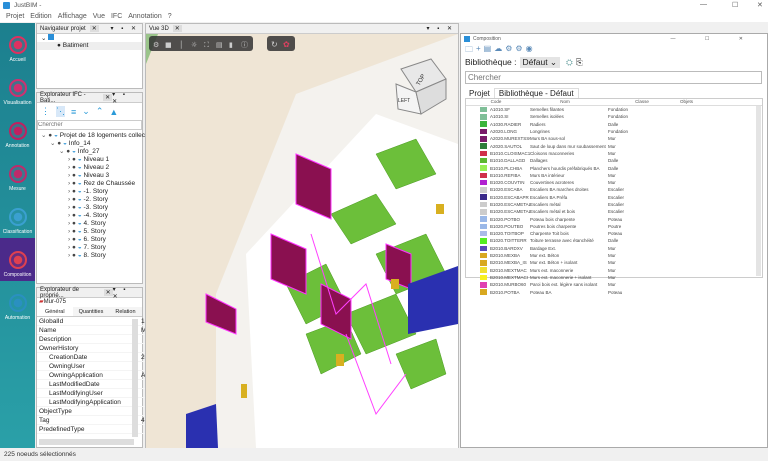 The width and height of the screenshot is (768, 461). What do you see at coordinates (614, 160) in the screenshot?
I see `table-row: B1010.DALLAGD Dallages Dalle` at bounding box center [614, 160].